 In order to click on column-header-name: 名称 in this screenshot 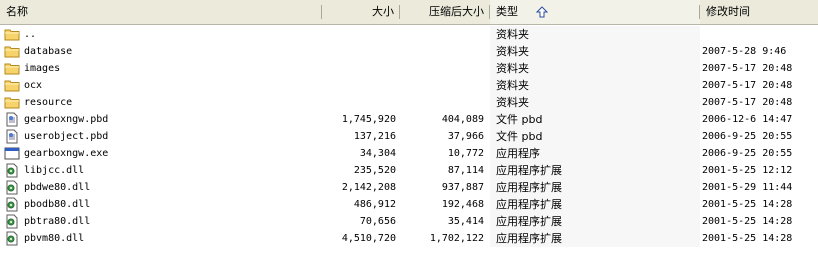, I will do `click(161, 12)`.